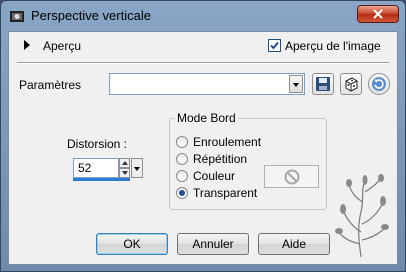 This screenshot has height=272, width=406. I want to click on reset-button, so click(379, 84).